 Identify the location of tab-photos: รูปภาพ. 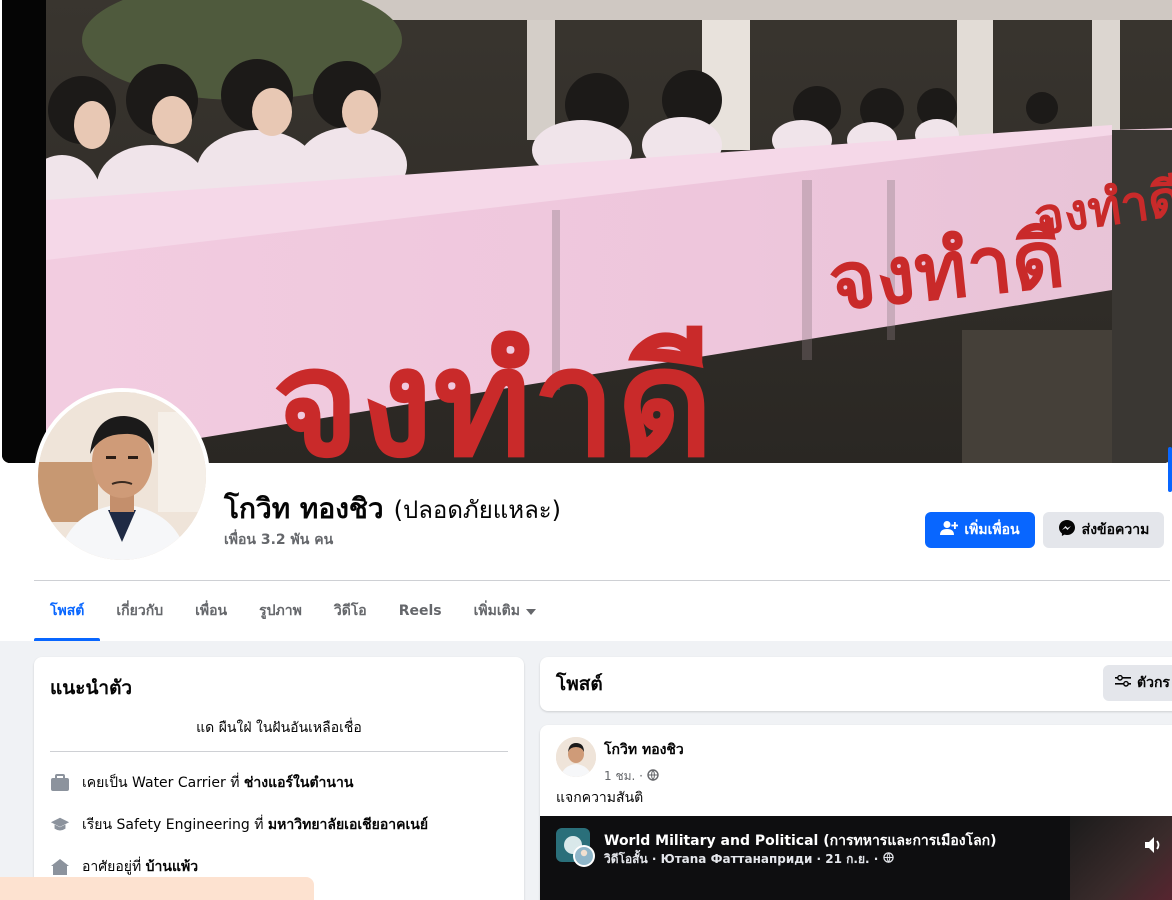
(280, 611).